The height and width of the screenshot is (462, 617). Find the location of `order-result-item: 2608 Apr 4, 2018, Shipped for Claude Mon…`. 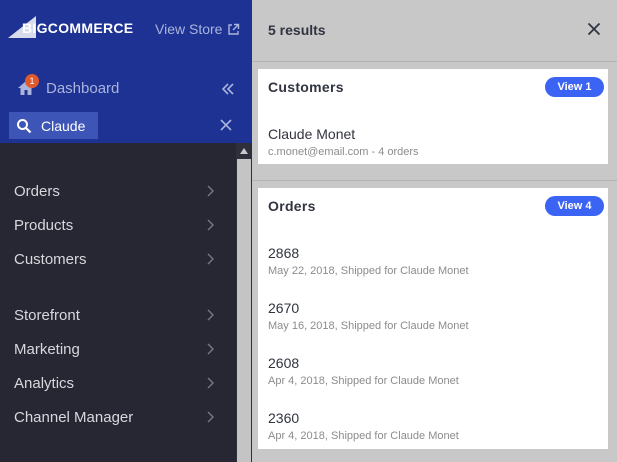

order-result-item: 2608 Apr 4, 2018, Shipped for Claude Mon… is located at coordinates (433, 371).